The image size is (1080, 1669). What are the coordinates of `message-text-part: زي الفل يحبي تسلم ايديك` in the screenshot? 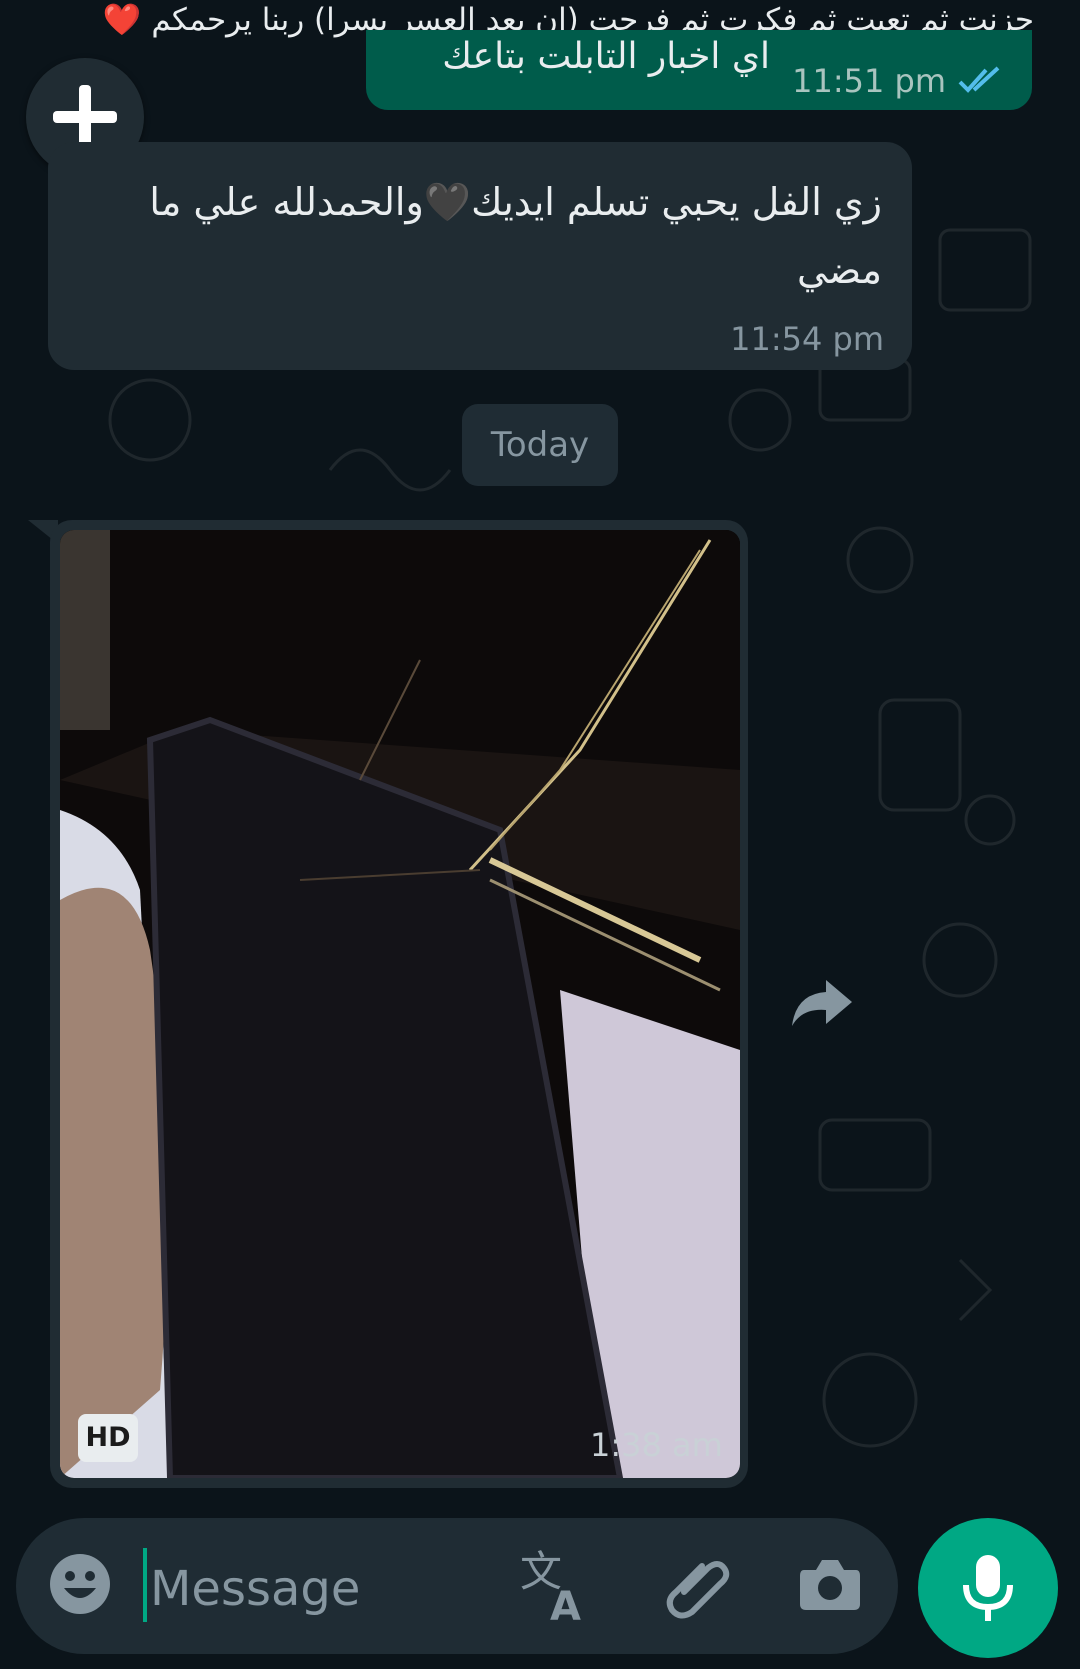 It's located at (676, 202).